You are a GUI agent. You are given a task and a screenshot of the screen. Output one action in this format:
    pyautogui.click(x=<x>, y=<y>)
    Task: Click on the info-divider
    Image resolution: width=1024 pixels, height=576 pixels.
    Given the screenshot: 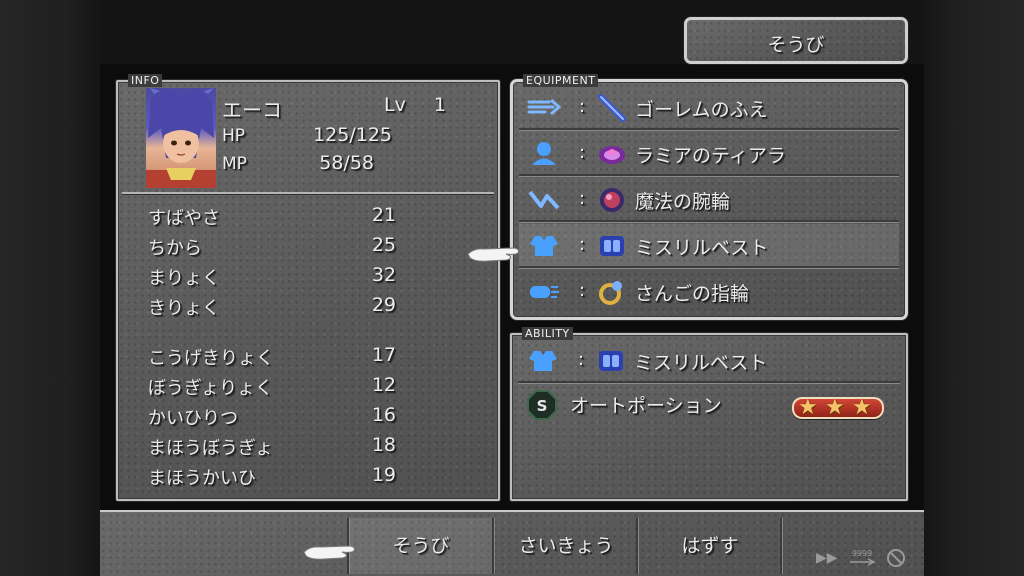 What is the action you would take?
    pyautogui.click(x=308, y=193)
    